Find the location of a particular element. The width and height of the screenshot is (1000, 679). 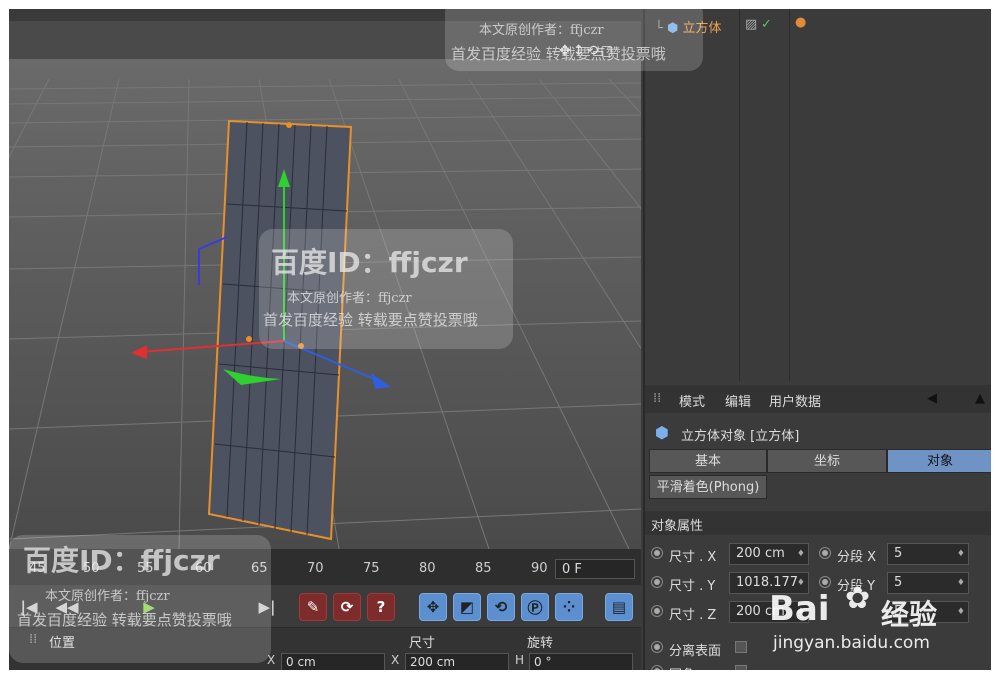

coord-x-label: X is located at coordinates (395, 660).